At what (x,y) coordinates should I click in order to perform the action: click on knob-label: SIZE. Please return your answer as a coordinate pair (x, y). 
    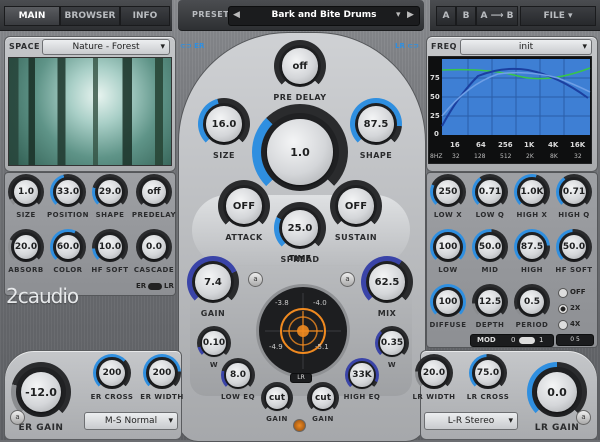
    Looking at the image, I should click on (223, 155).